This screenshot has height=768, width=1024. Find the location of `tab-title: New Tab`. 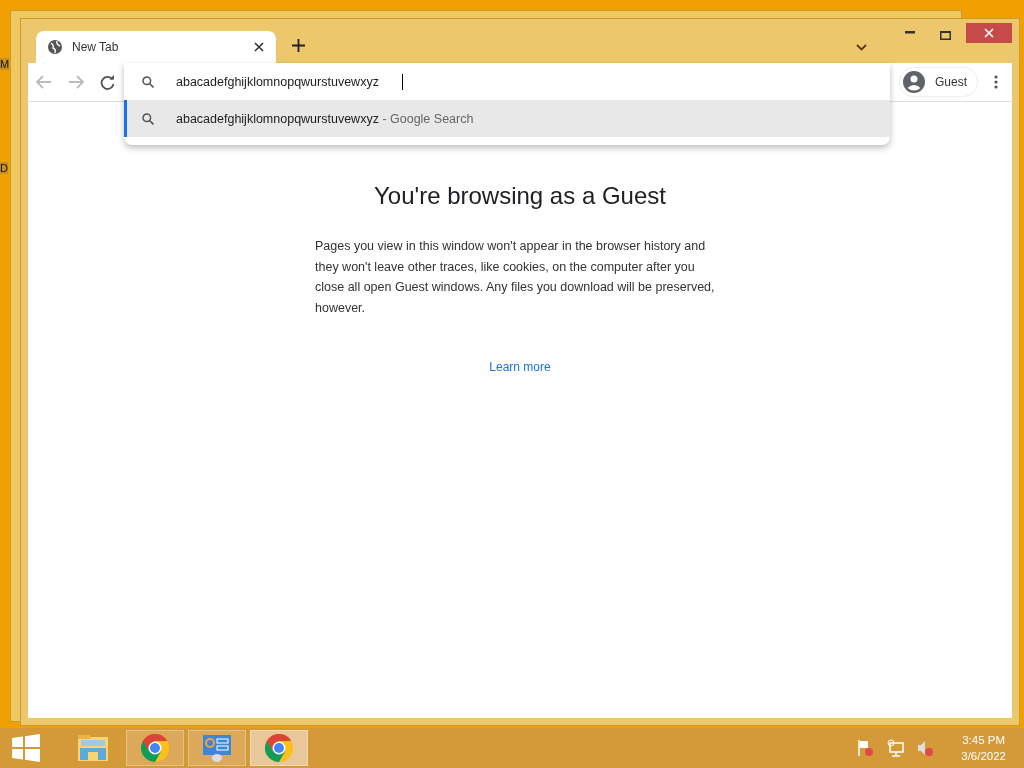

tab-title: New Tab is located at coordinates (96, 47).